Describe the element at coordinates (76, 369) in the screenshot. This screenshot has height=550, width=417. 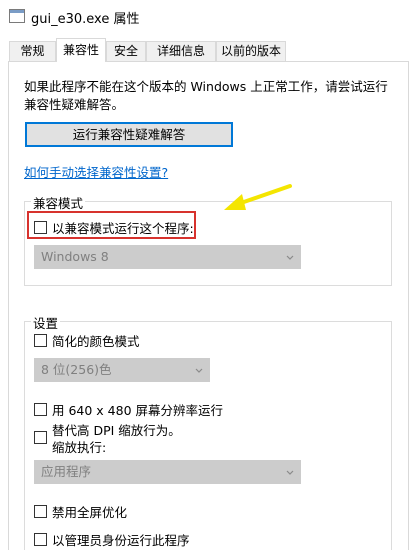
I see `color-depth-select-value: 8 位(256)色` at that location.